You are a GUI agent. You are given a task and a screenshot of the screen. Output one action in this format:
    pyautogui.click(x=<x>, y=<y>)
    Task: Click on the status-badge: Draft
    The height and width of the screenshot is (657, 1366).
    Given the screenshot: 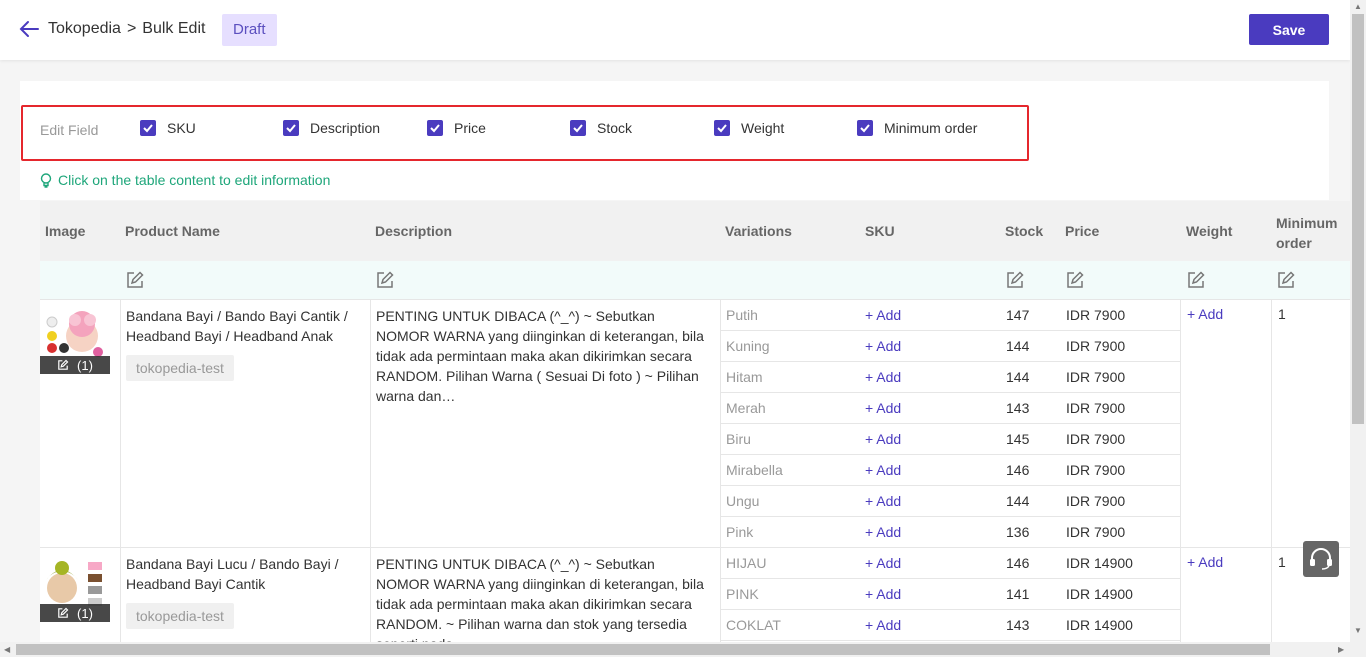 What is the action you would take?
    pyautogui.click(x=249, y=30)
    